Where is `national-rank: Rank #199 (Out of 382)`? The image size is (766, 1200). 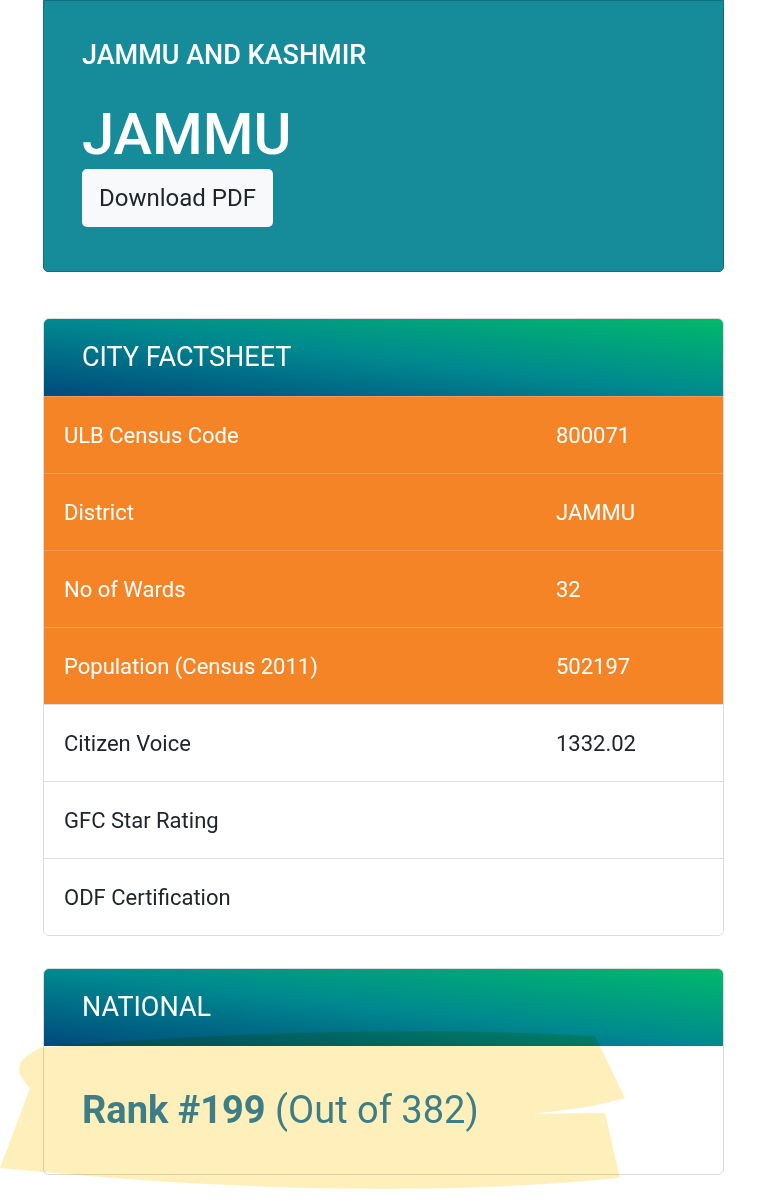
national-rank: Rank #199 (Out of 382) is located at coordinates (280, 1110).